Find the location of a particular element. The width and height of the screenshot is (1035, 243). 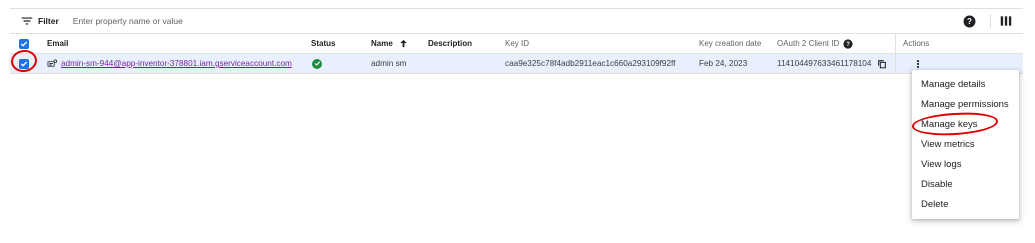

column-display-icon is located at coordinates (1006, 21).